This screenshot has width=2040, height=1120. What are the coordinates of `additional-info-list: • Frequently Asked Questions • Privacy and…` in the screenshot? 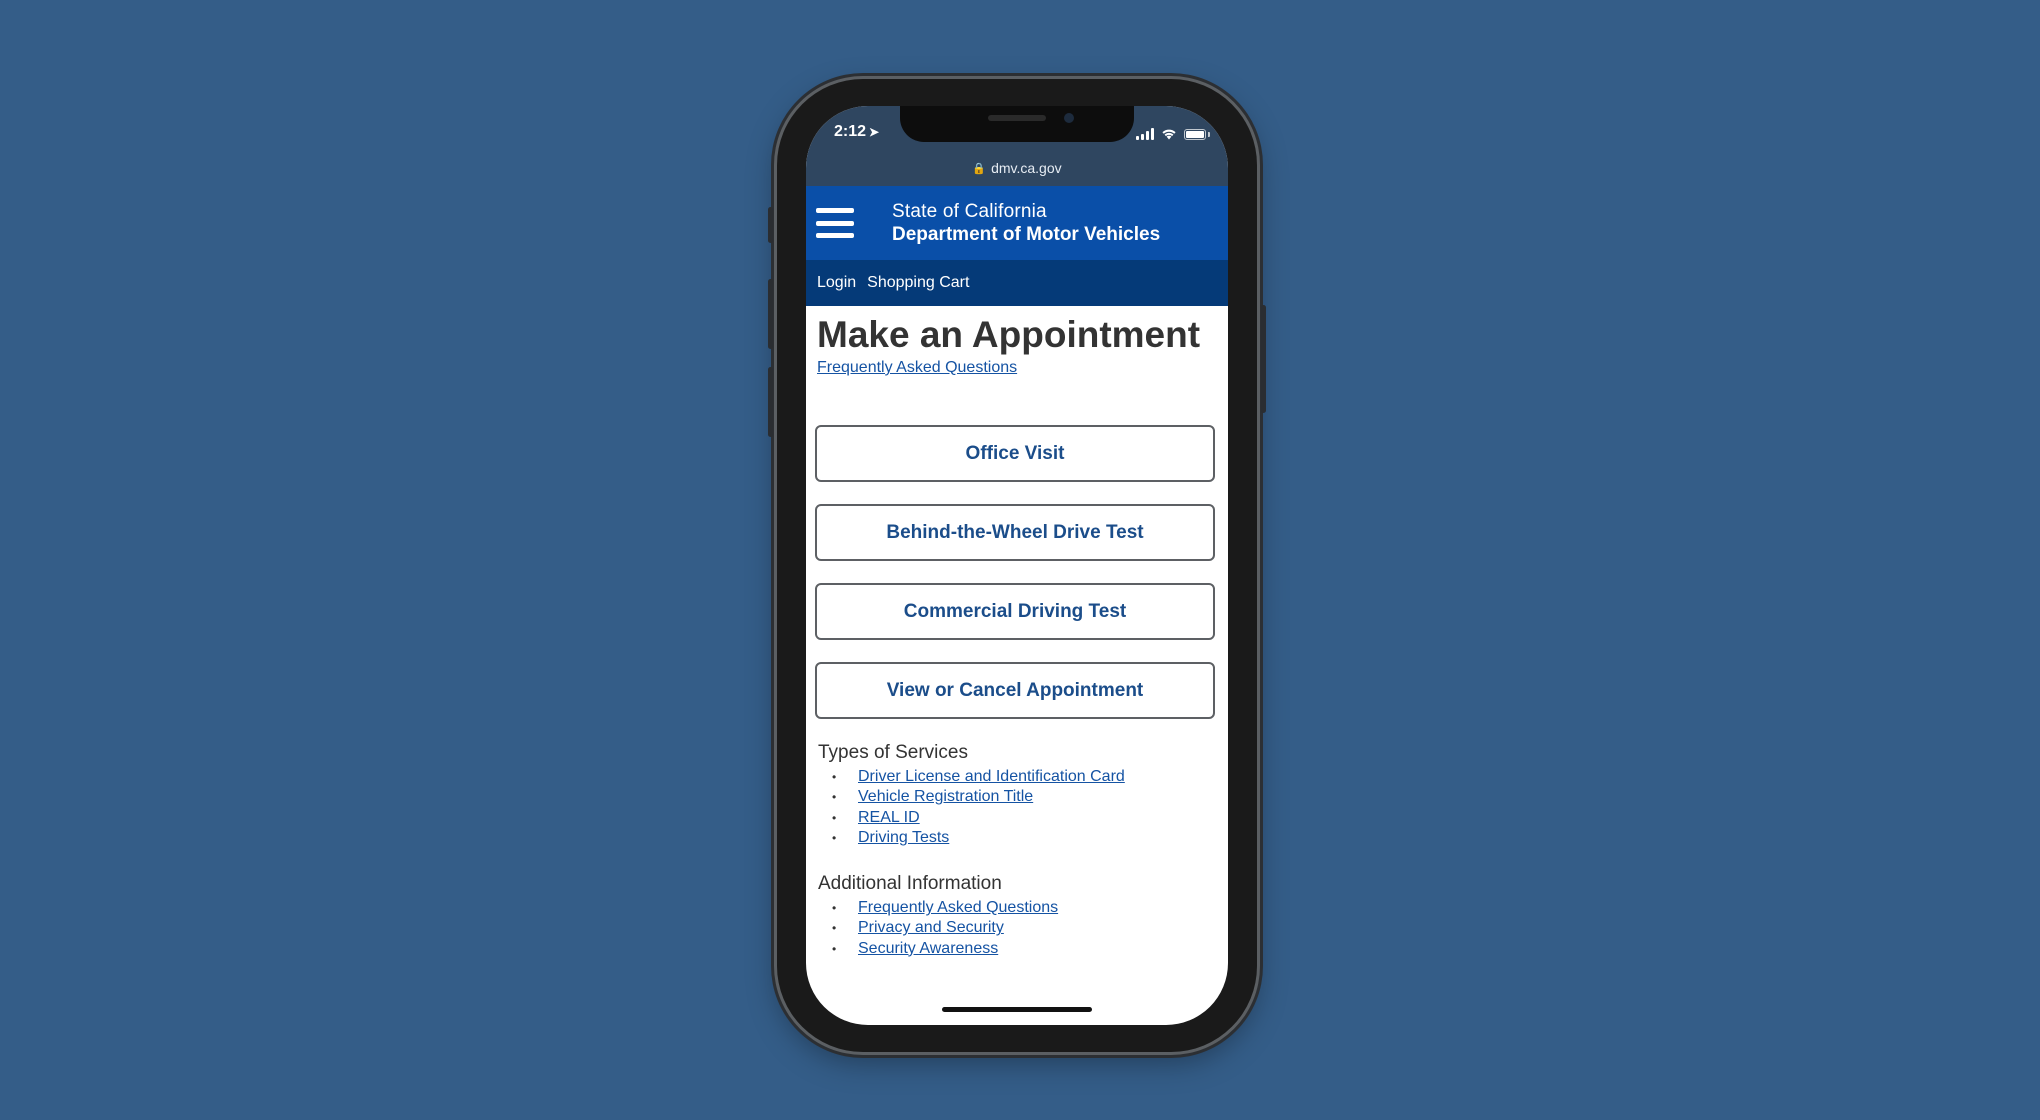 It's located at (945, 928).